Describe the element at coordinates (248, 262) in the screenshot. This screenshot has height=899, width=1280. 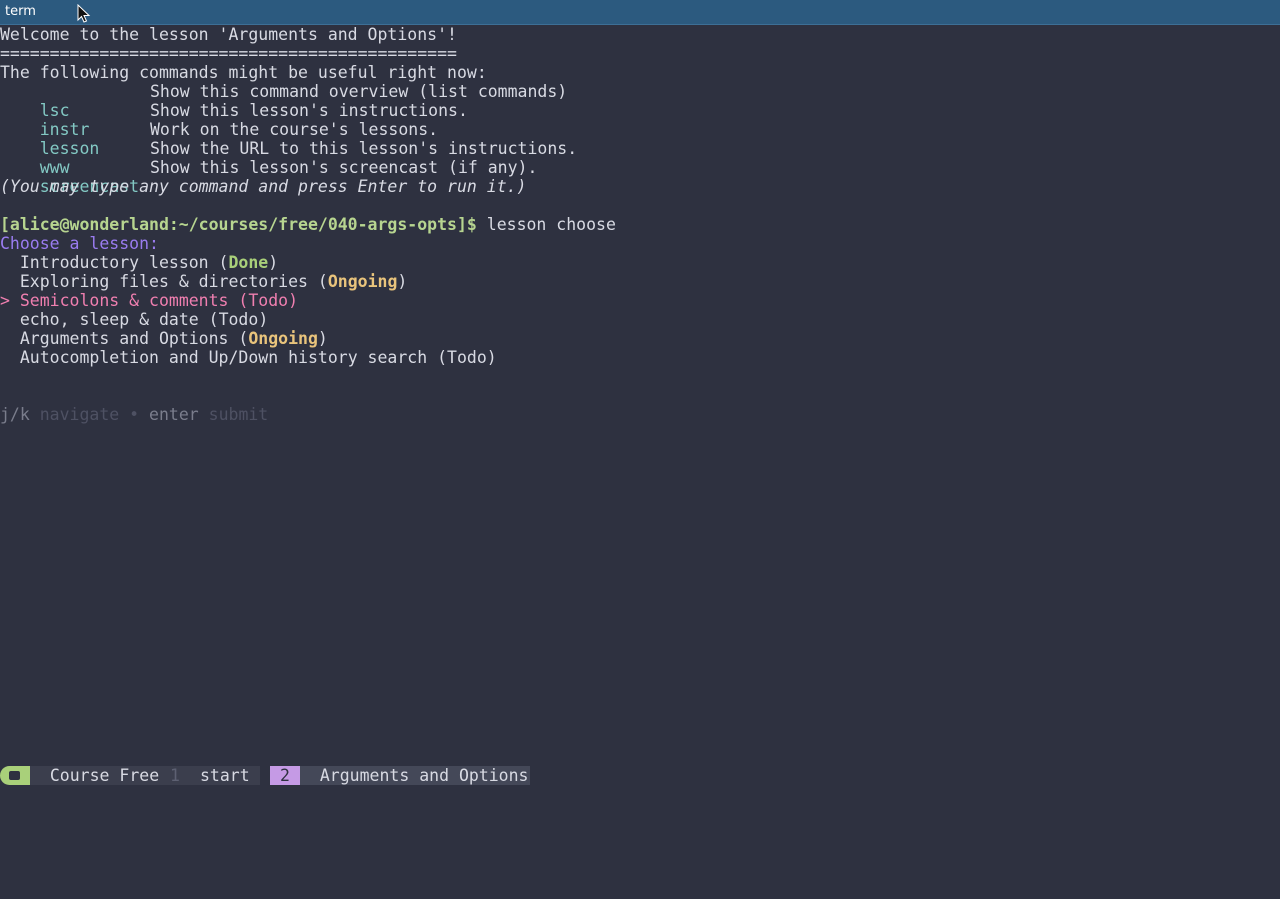
I see `lesson-status: Done` at that location.